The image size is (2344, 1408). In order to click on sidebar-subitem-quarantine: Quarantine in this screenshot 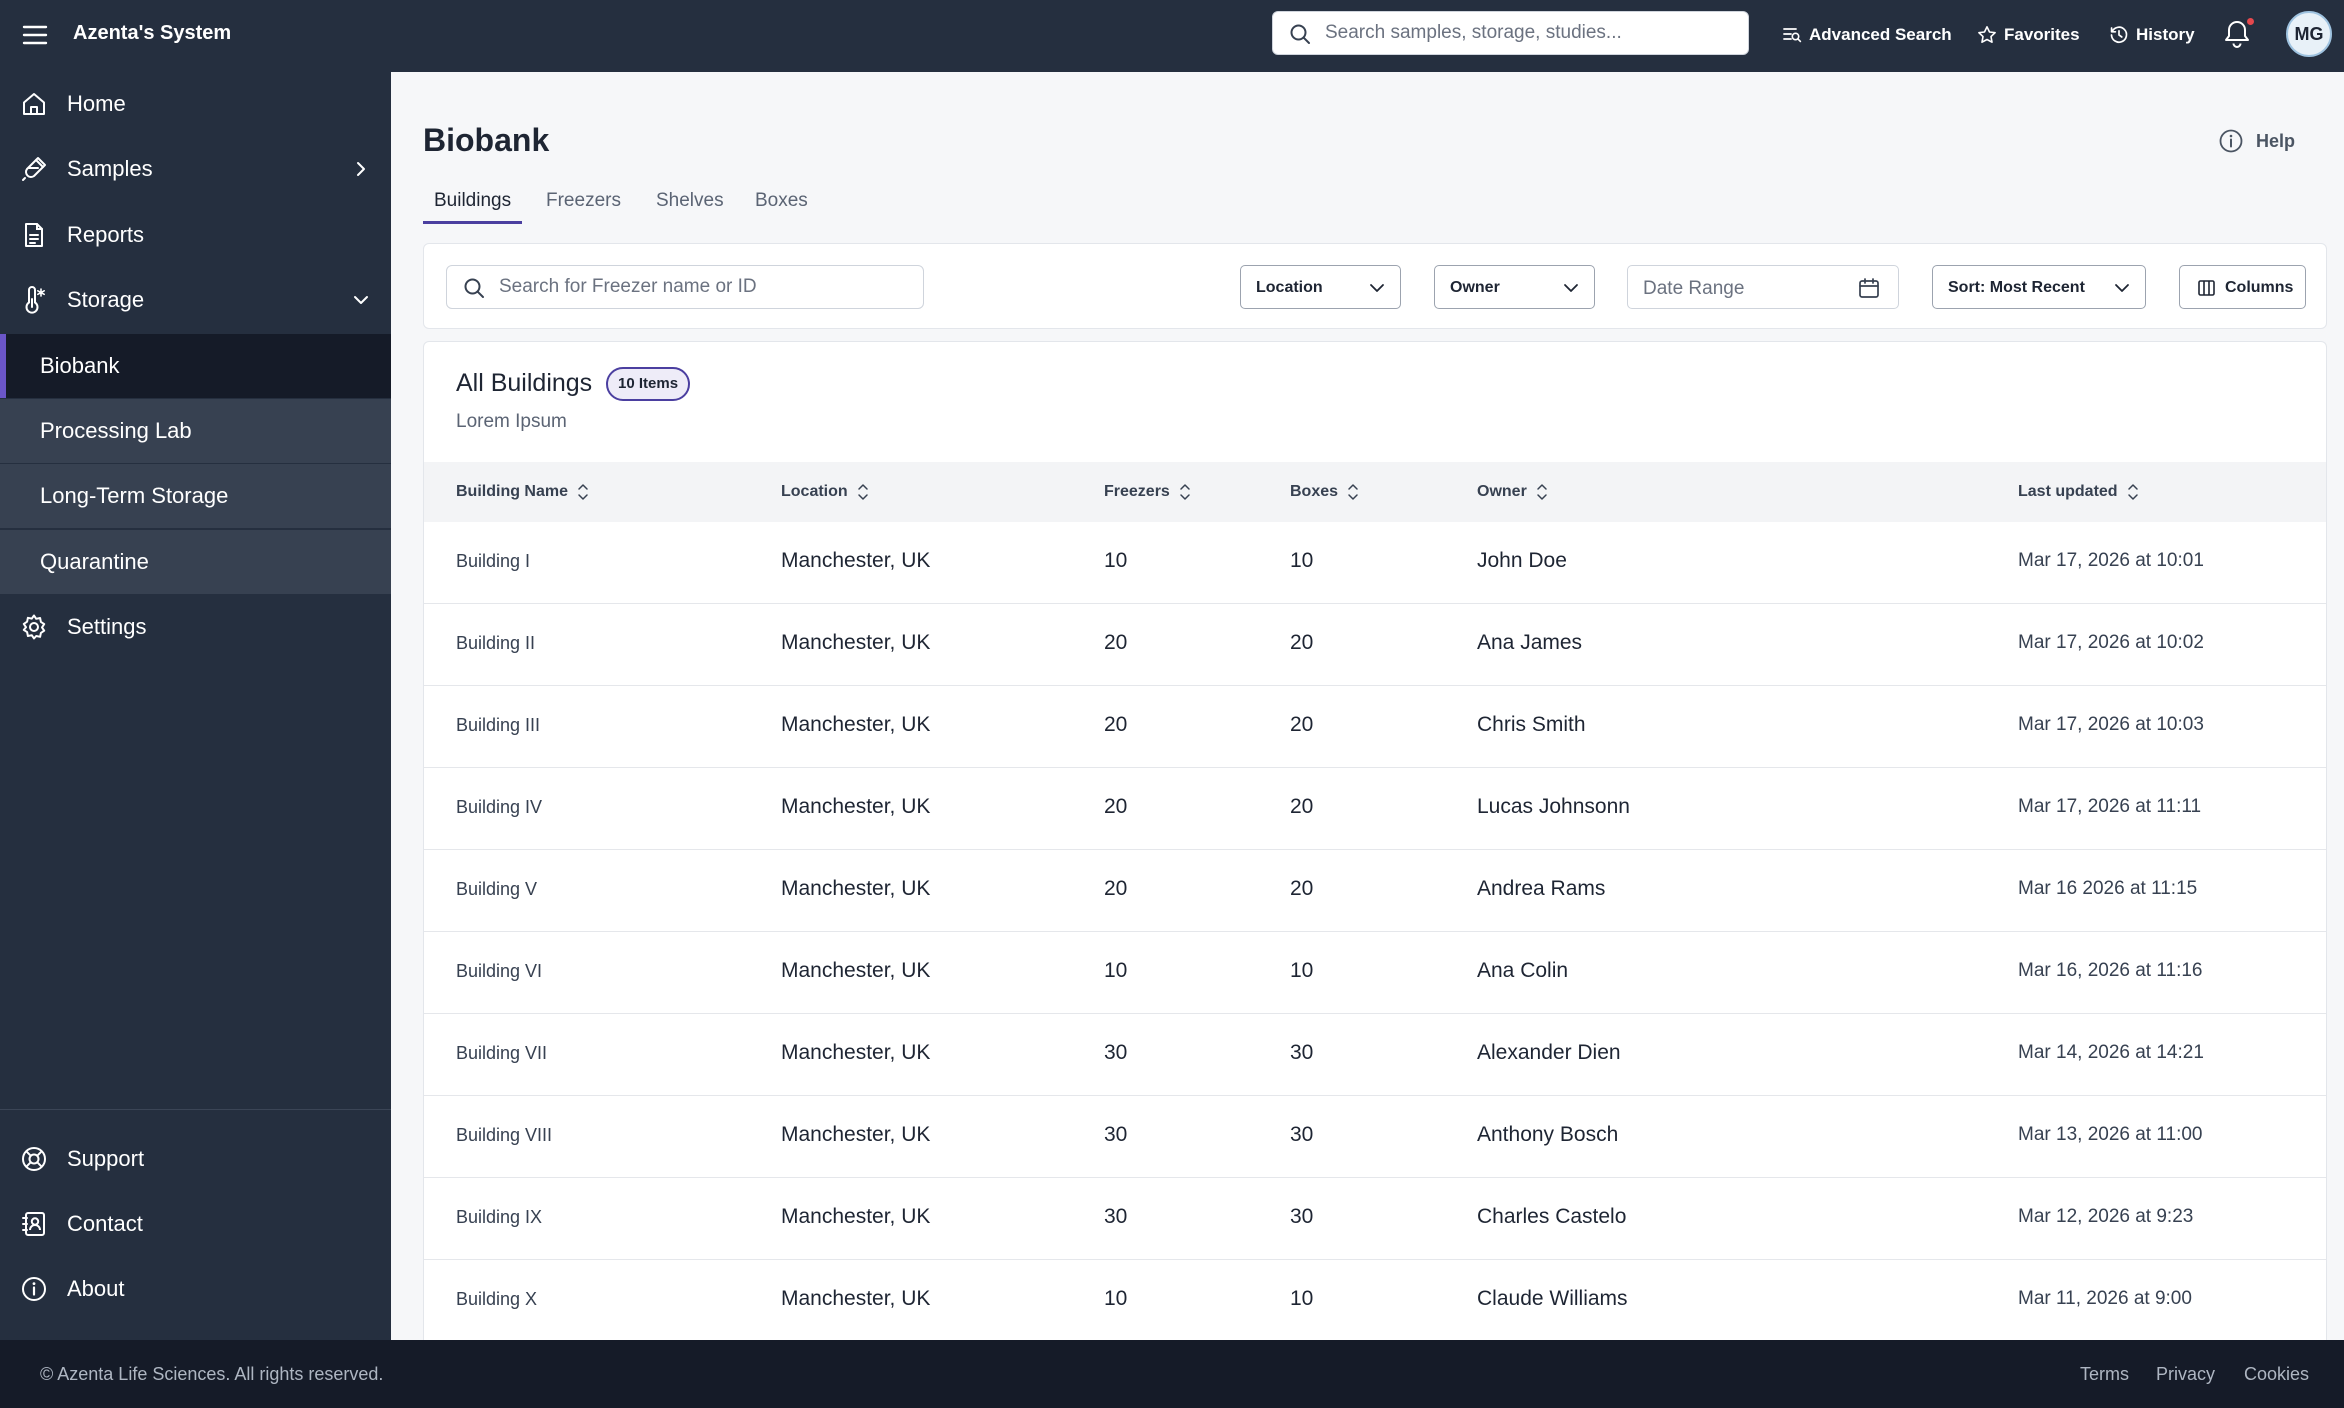, I will do `click(195, 562)`.